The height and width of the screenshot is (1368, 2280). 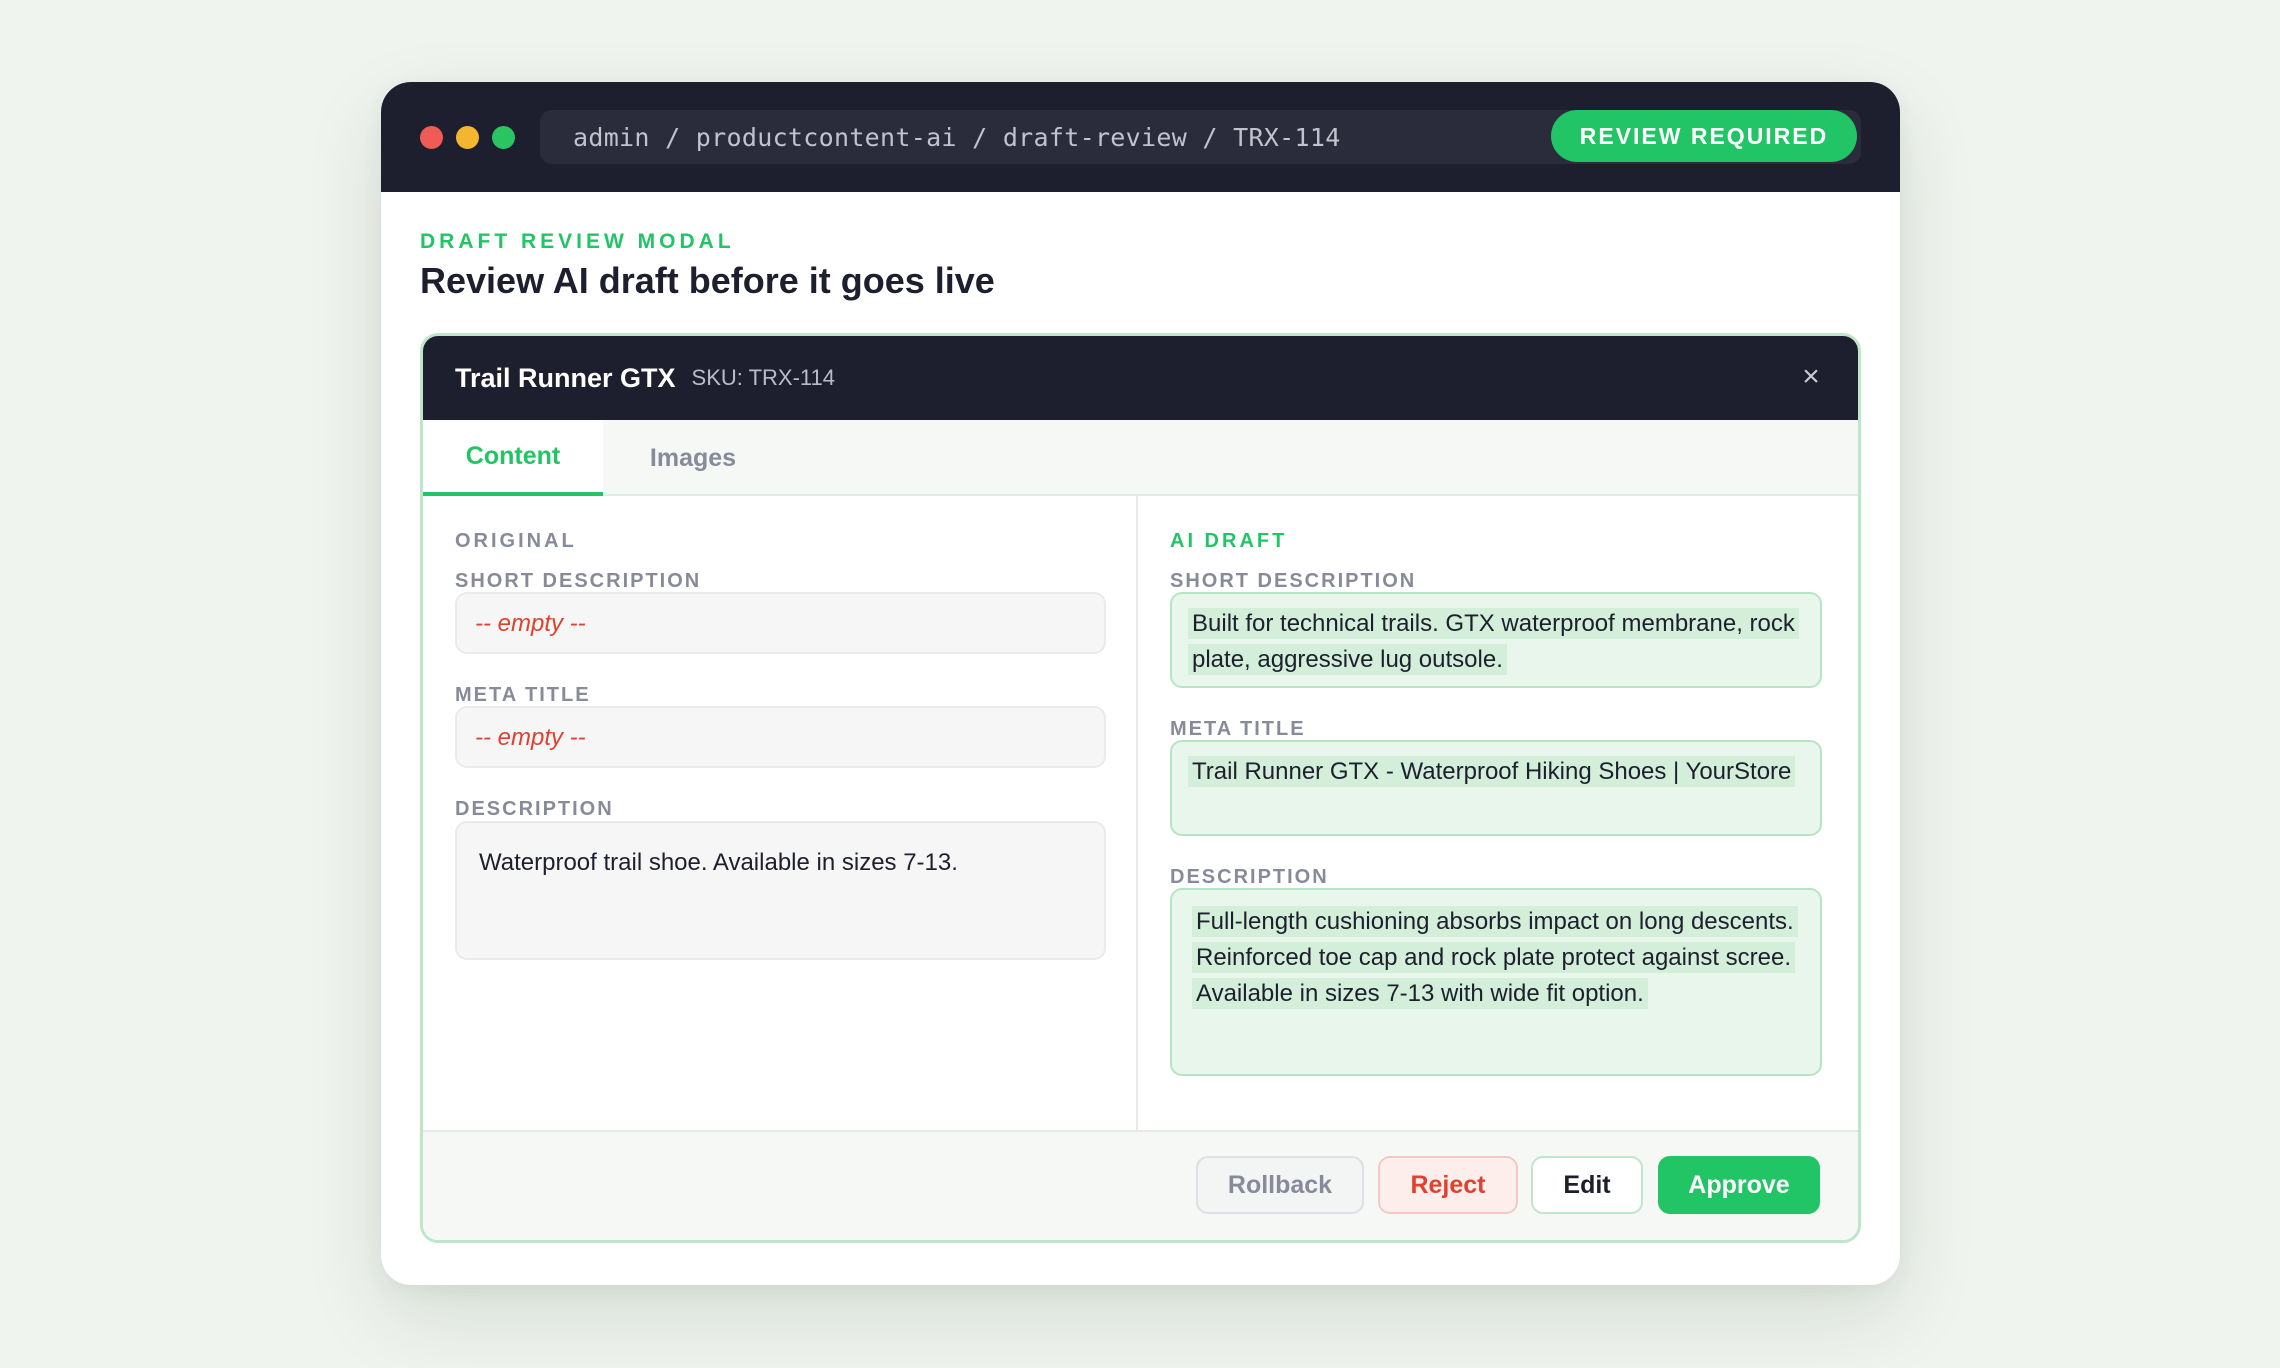 I want to click on original-meta-title-field: -- empty --, so click(x=780, y=737).